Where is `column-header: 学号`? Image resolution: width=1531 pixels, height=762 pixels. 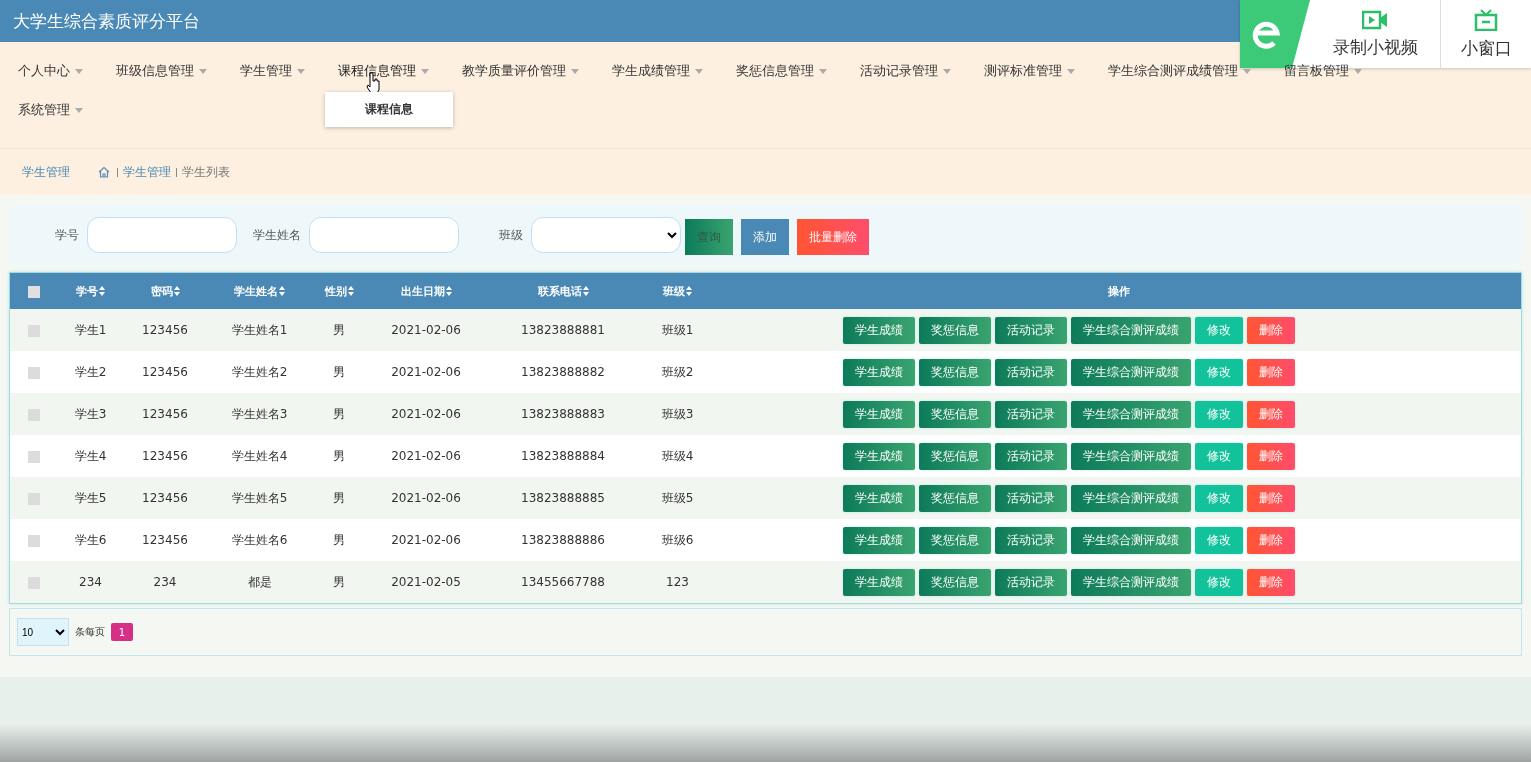 column-header: 学号 is located at coordinates (90, 291).